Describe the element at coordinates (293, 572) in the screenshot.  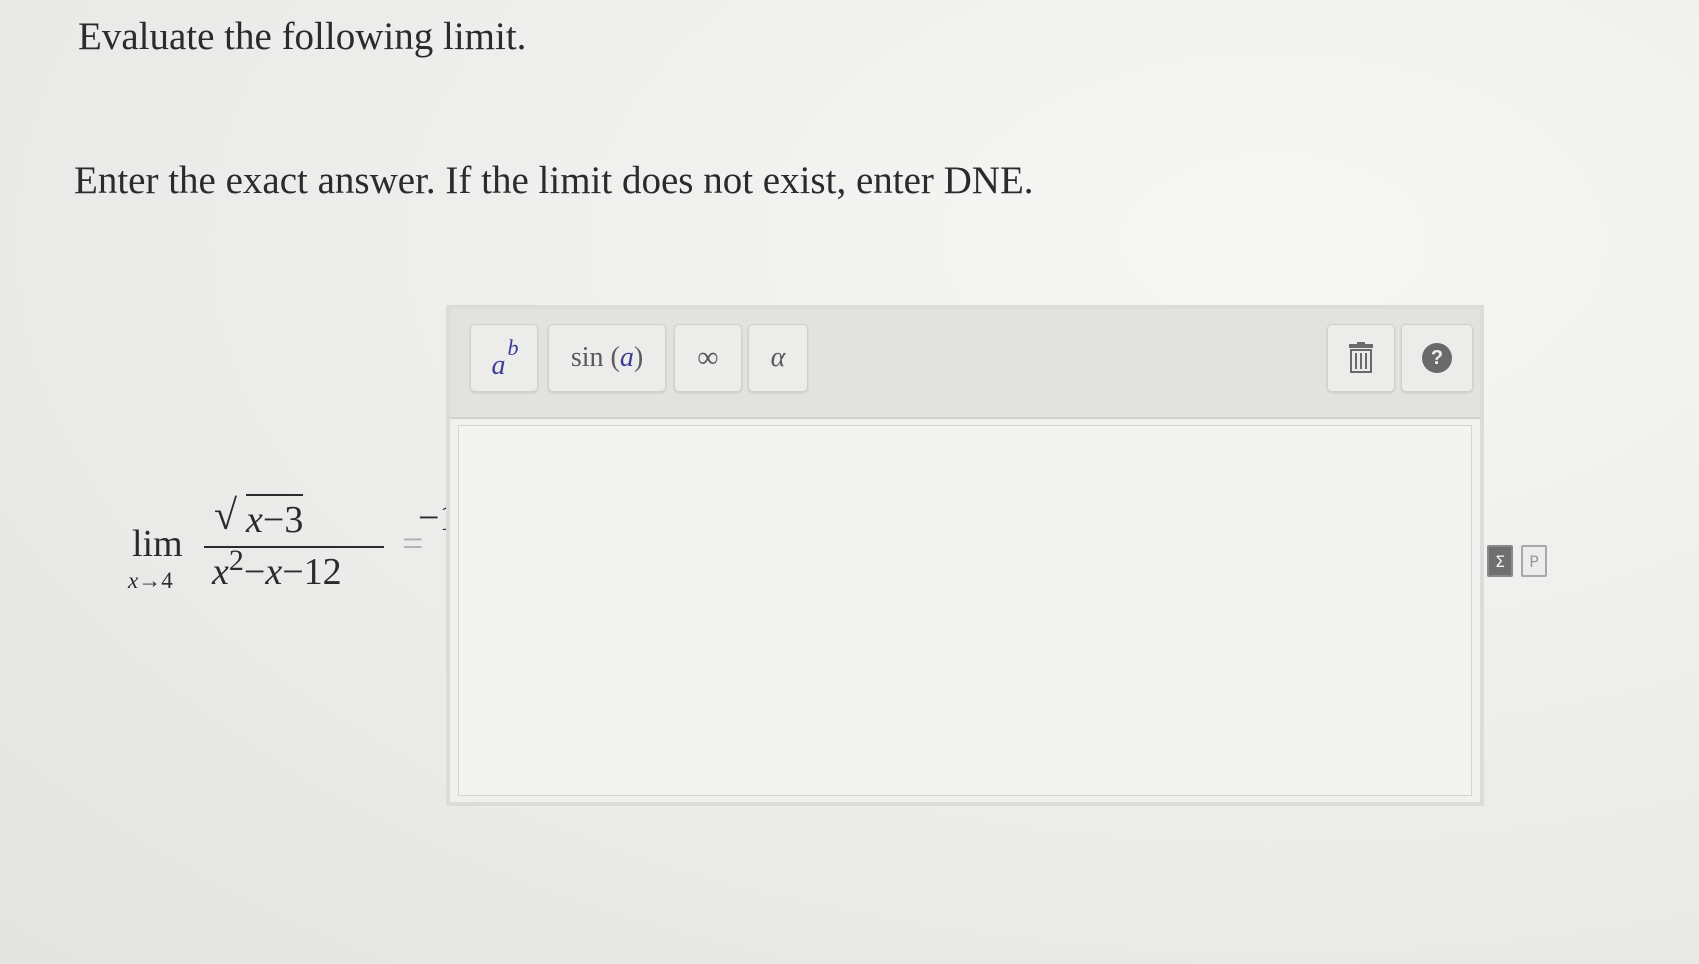
I see `denominator-operator-2: −` at that location.